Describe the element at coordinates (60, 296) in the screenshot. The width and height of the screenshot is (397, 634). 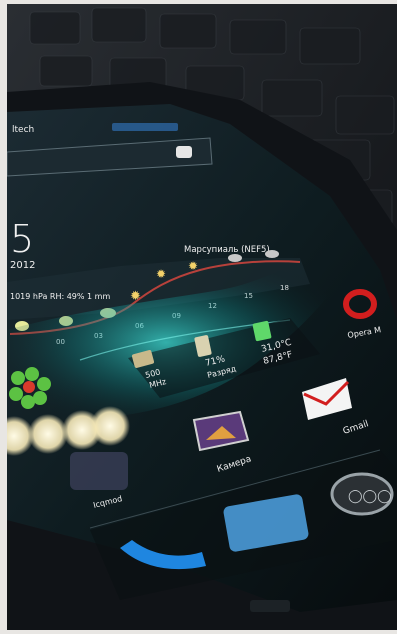
I see `weather-conditions: 1019 hPa RH: 49% 1 mm` at that location.